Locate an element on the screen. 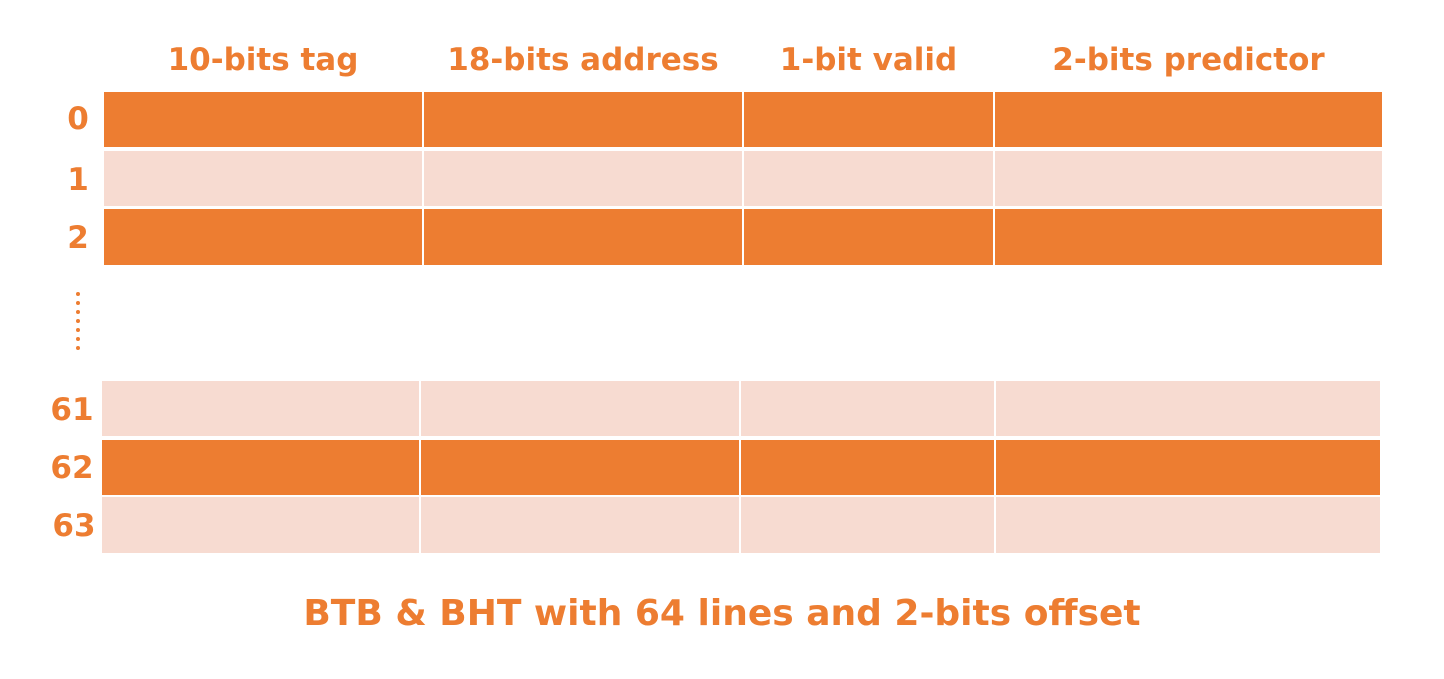  column-header-predictor: 2-bits predictor is located at coordinates (1188, 60).